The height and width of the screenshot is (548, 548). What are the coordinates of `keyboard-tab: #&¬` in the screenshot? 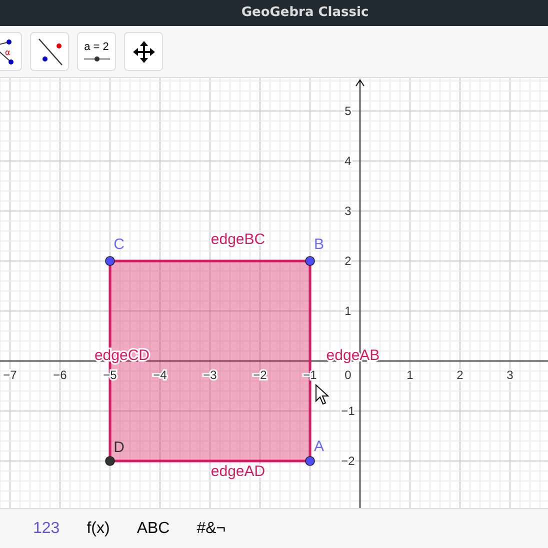 It's located at (217, 528).